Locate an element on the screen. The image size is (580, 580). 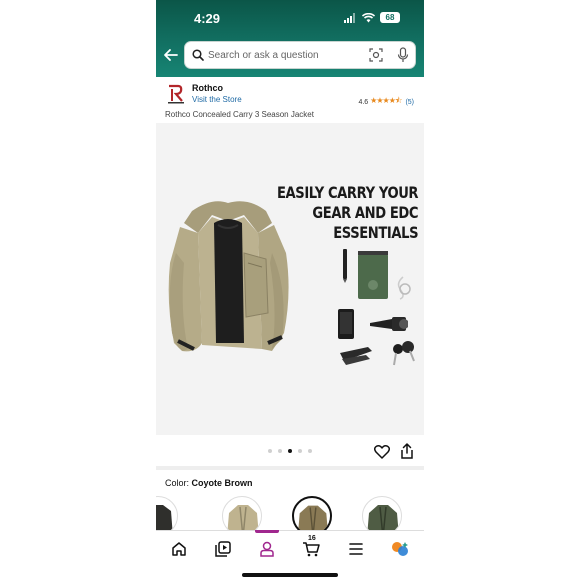
gallery-pagination is located at coordinates (290, 451).